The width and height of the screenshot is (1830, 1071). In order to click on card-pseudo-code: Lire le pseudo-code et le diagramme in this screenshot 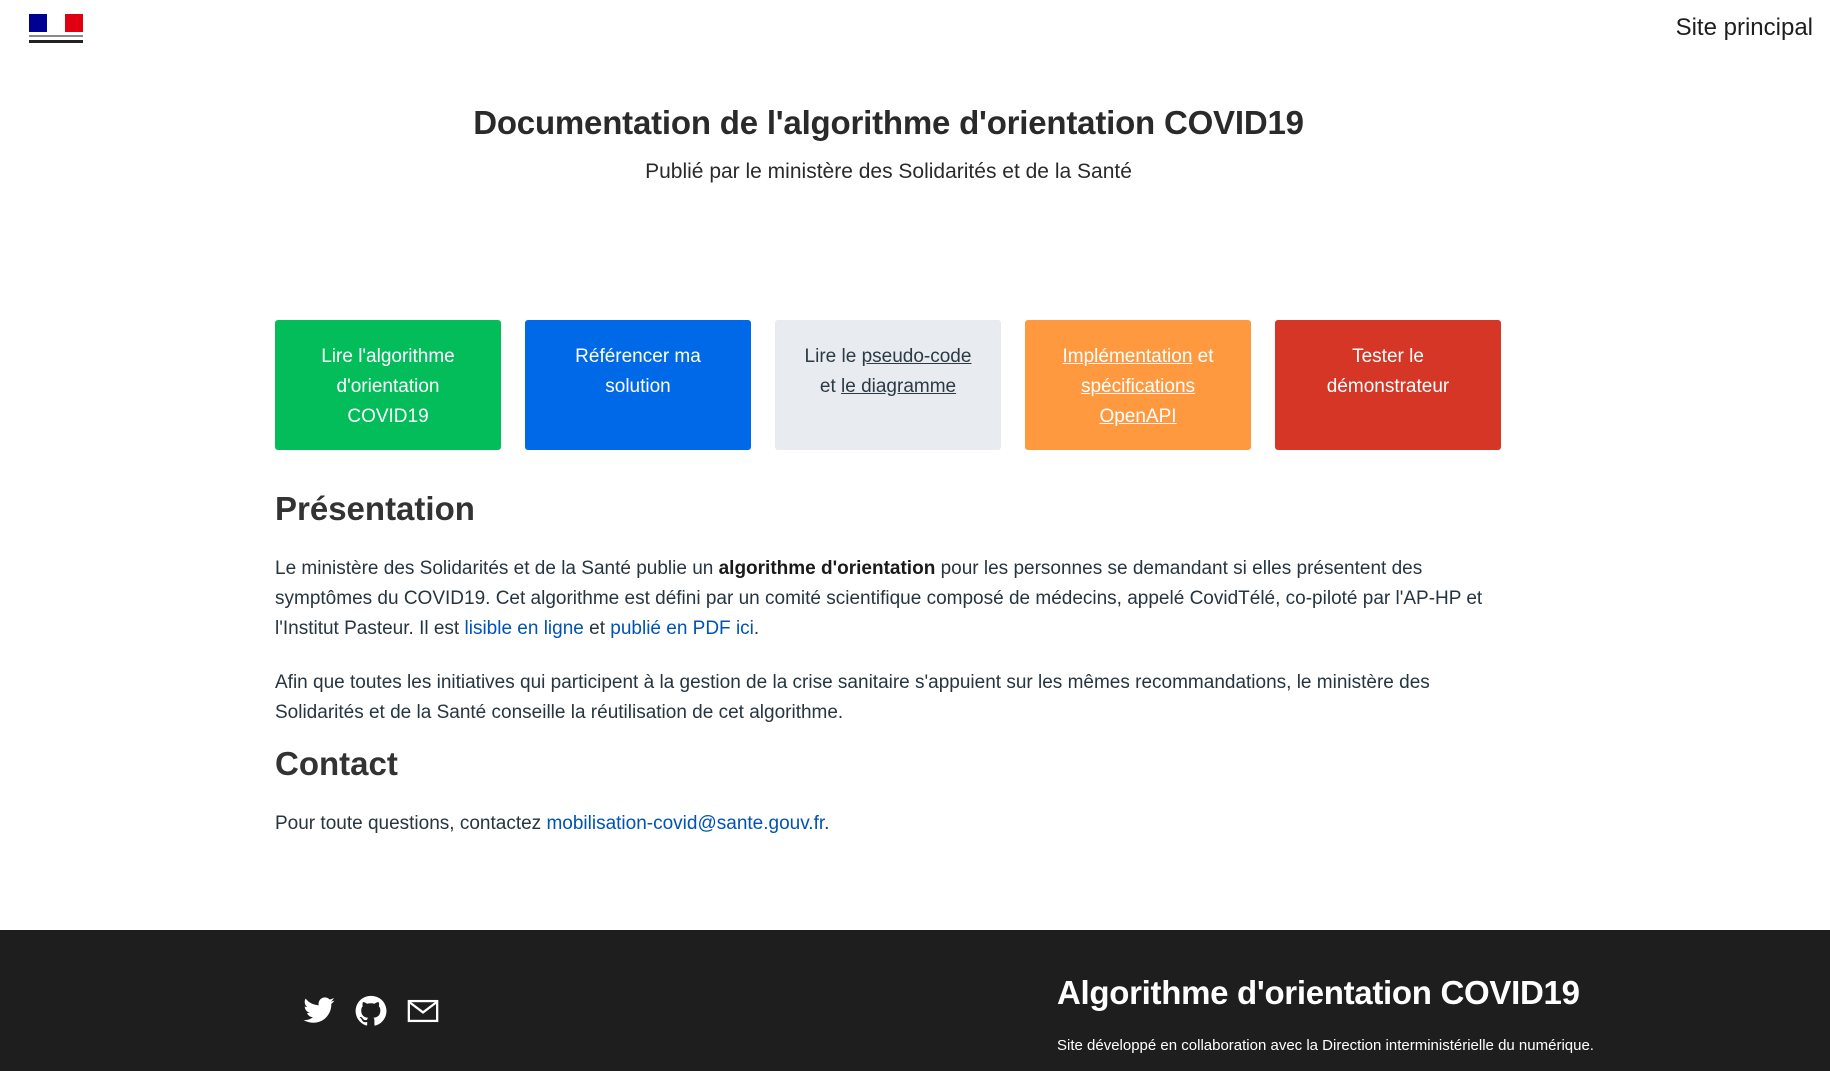, I will do `click(888, 385)`.